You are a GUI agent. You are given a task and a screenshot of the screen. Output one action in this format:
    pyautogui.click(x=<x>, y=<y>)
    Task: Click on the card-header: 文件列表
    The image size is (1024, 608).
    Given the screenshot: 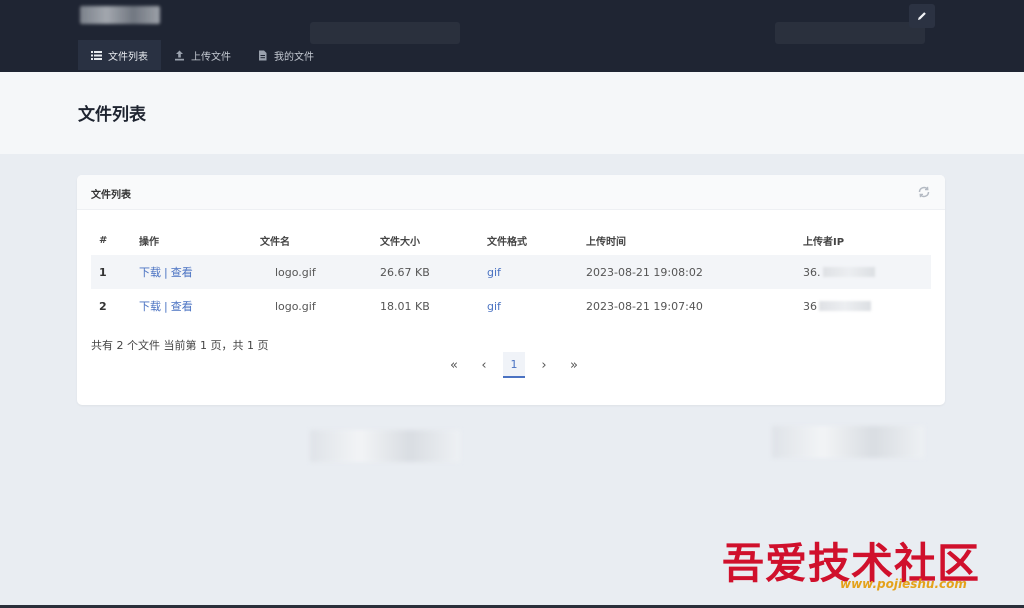 What is the action you would take?
    pyautogui.click(x=511, y=192)
    